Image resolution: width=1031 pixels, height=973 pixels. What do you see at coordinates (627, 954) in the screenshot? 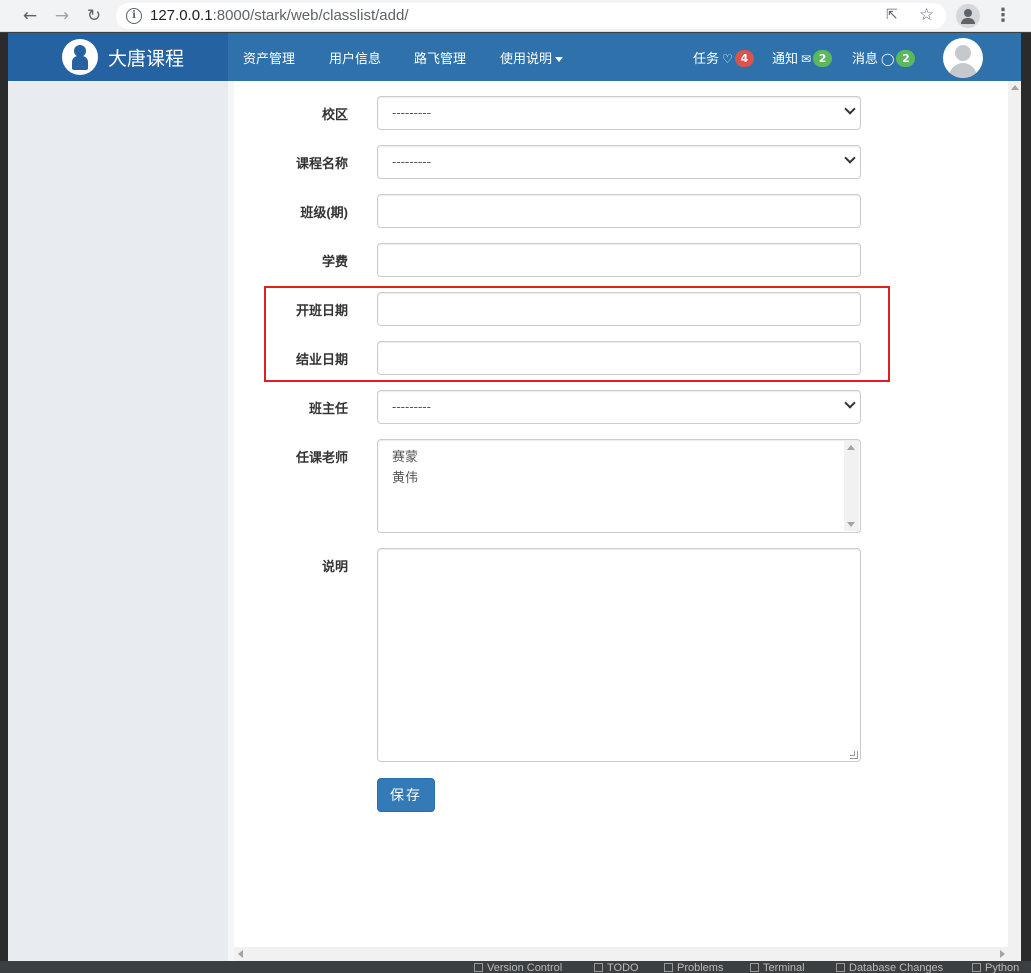
I see `page-horizontal-scrollbar` at bounding box center [627, 954].